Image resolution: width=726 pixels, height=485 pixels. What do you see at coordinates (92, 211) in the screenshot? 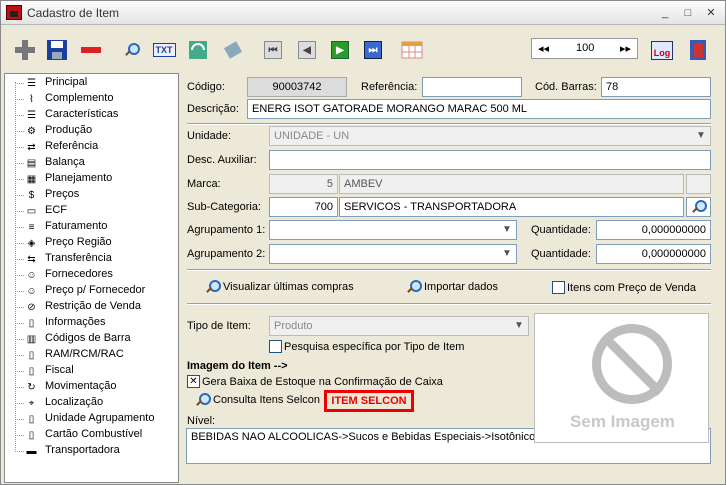
I see `tree-item-ecf: ▭ ECF` at bounding box center [92, 211].